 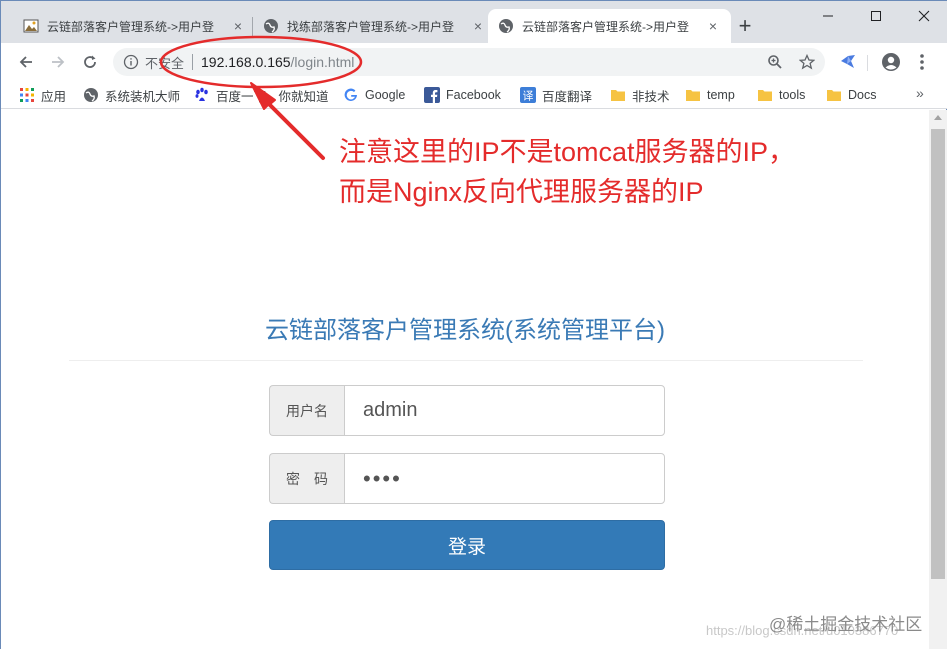 I want to click on bookmarks-overflow-button: », so click(x=920, y=93).